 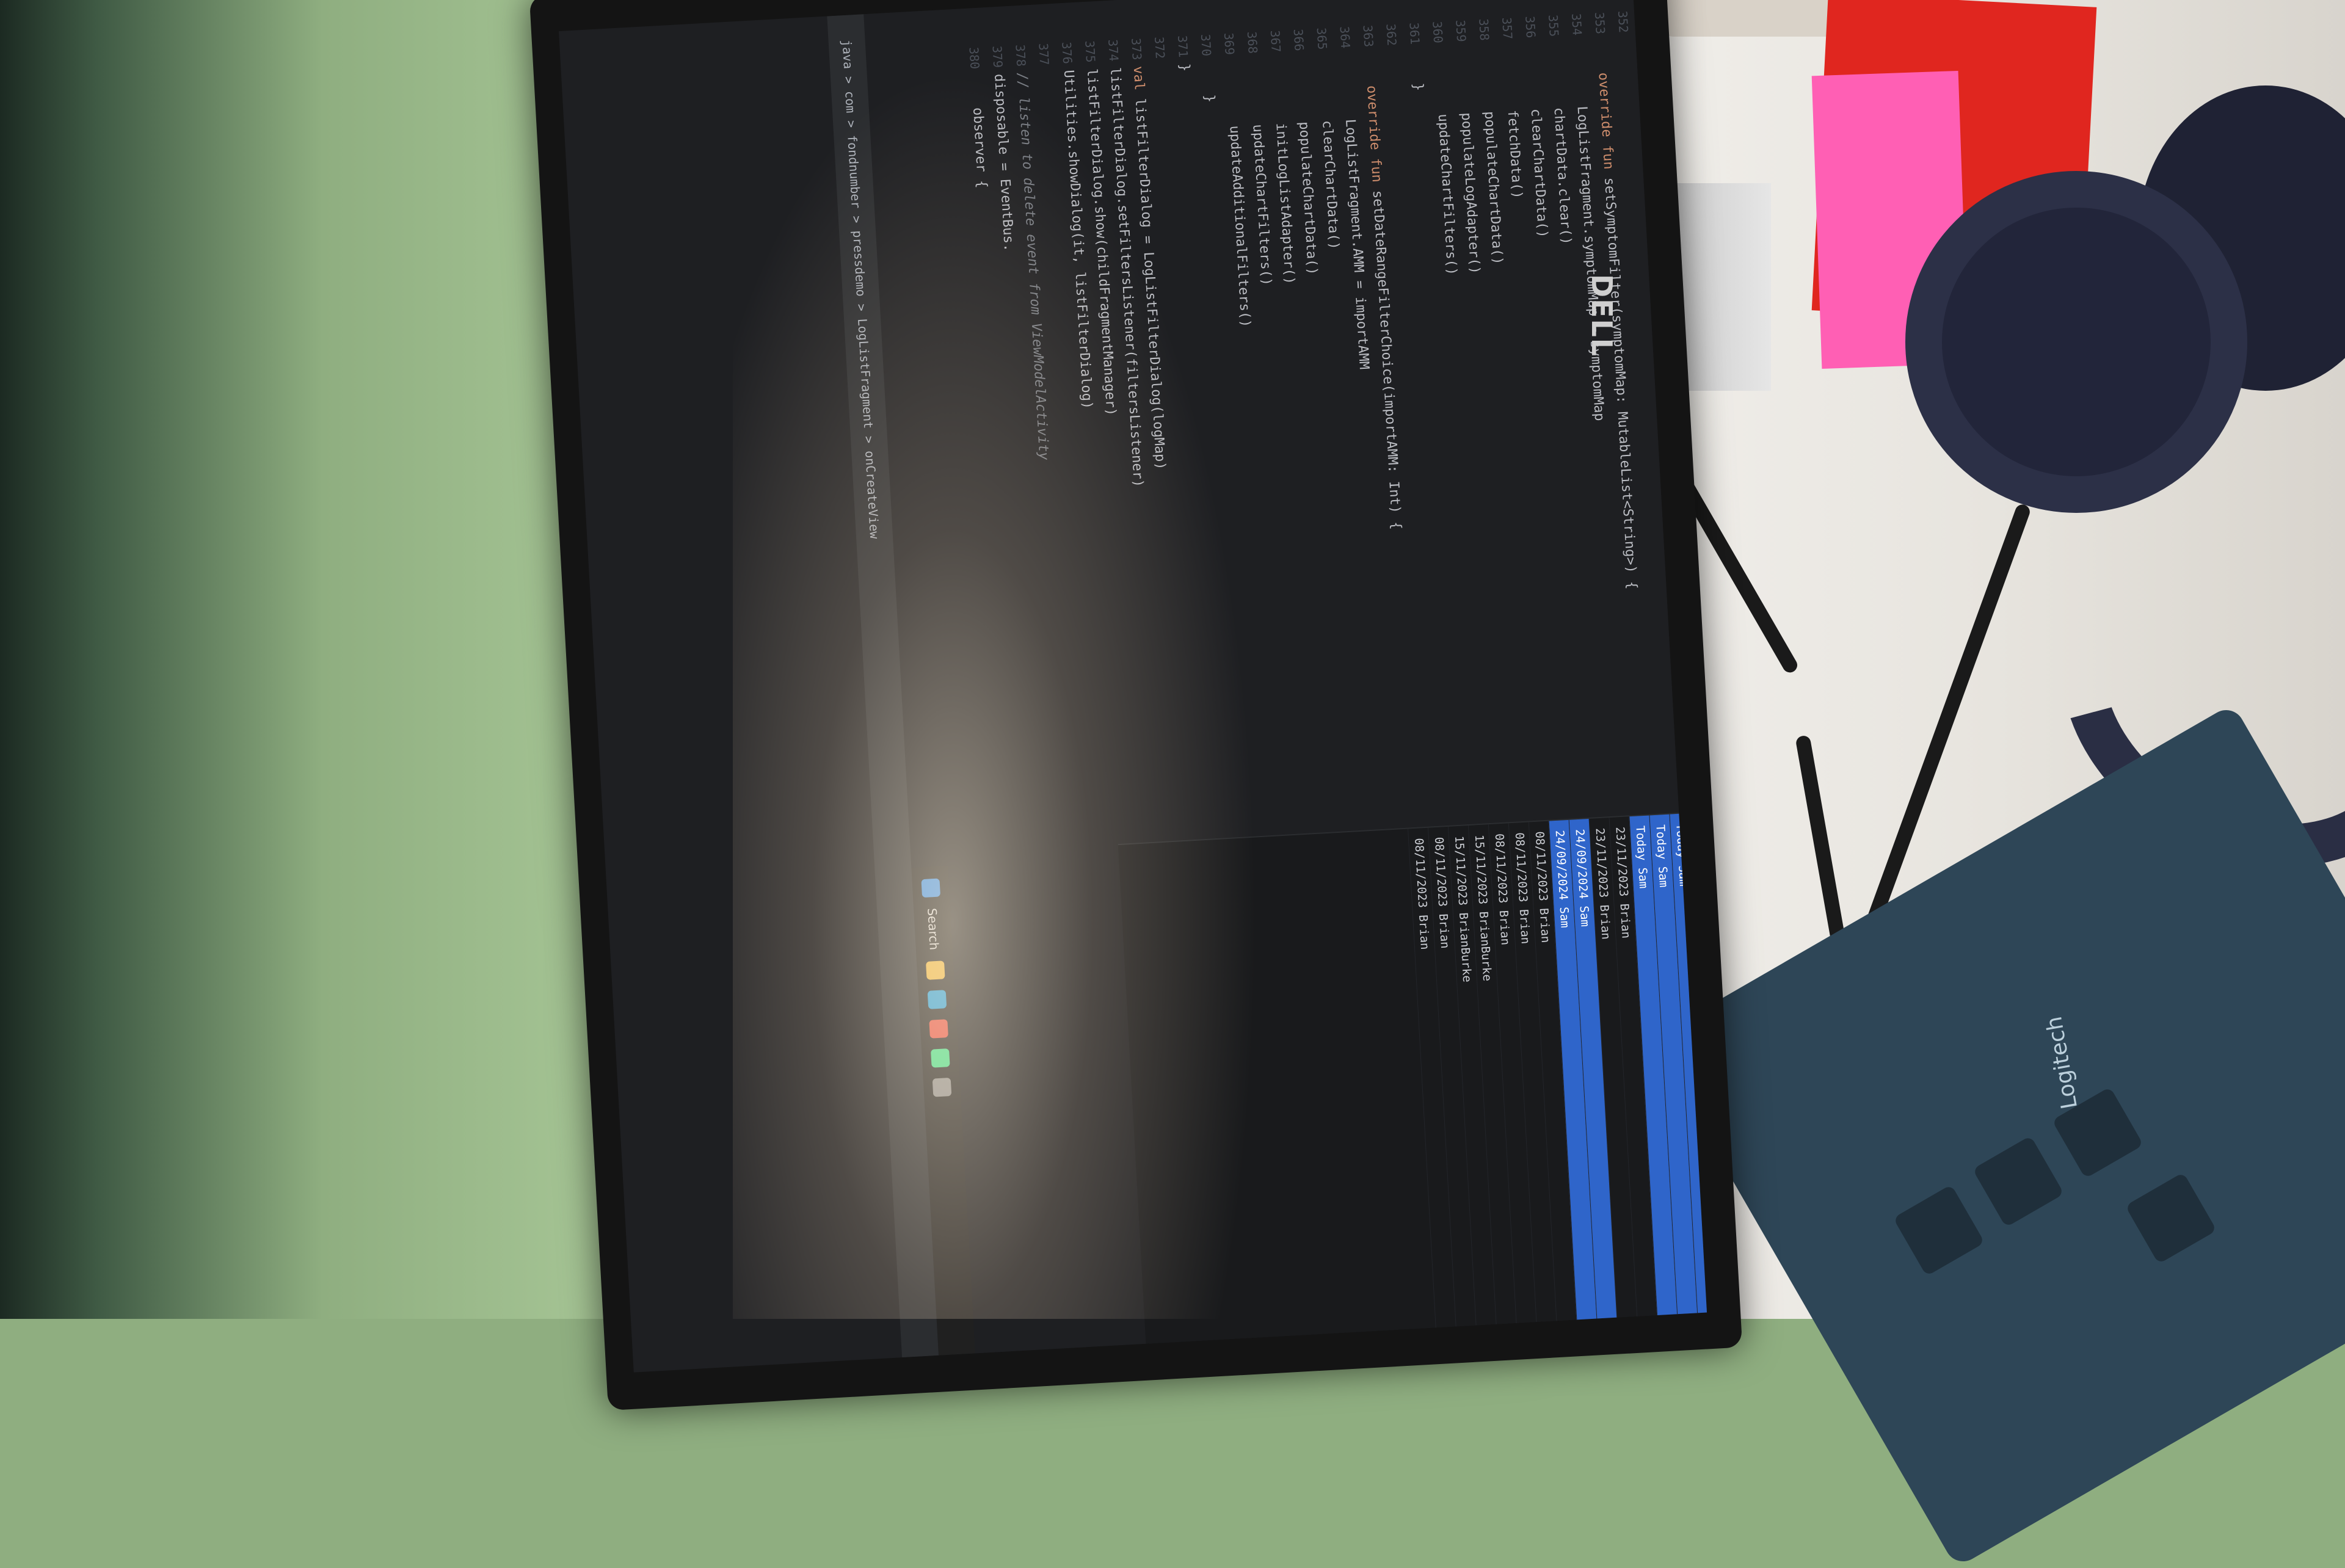 I want to click on file-explorer-icon, so click(x=935, y=970).